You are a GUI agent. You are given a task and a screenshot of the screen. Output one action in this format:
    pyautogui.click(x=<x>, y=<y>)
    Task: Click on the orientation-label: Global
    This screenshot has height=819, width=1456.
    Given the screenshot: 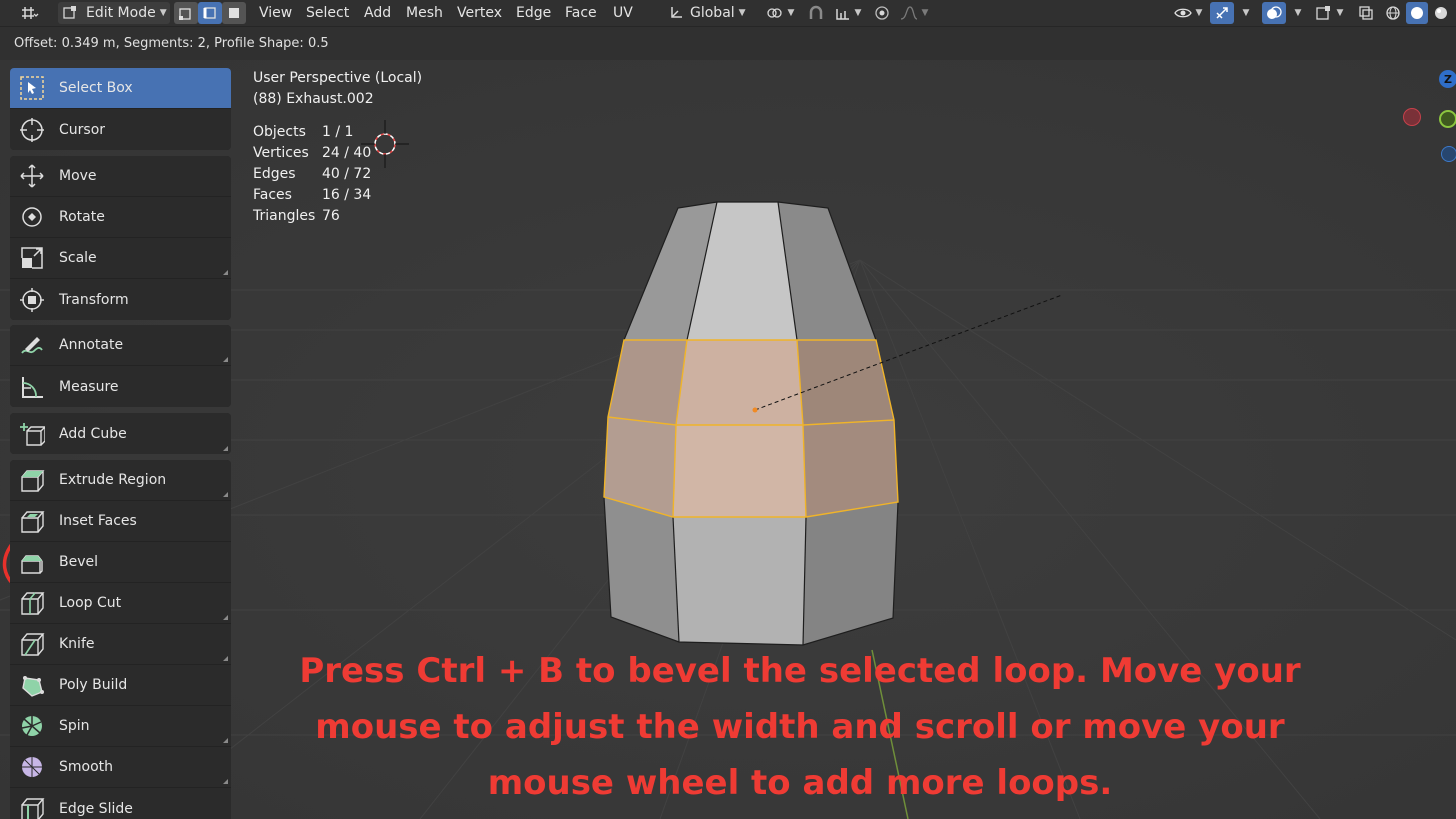 What is the action you would take?
    pyautogui.click(x=712, y=13)
    